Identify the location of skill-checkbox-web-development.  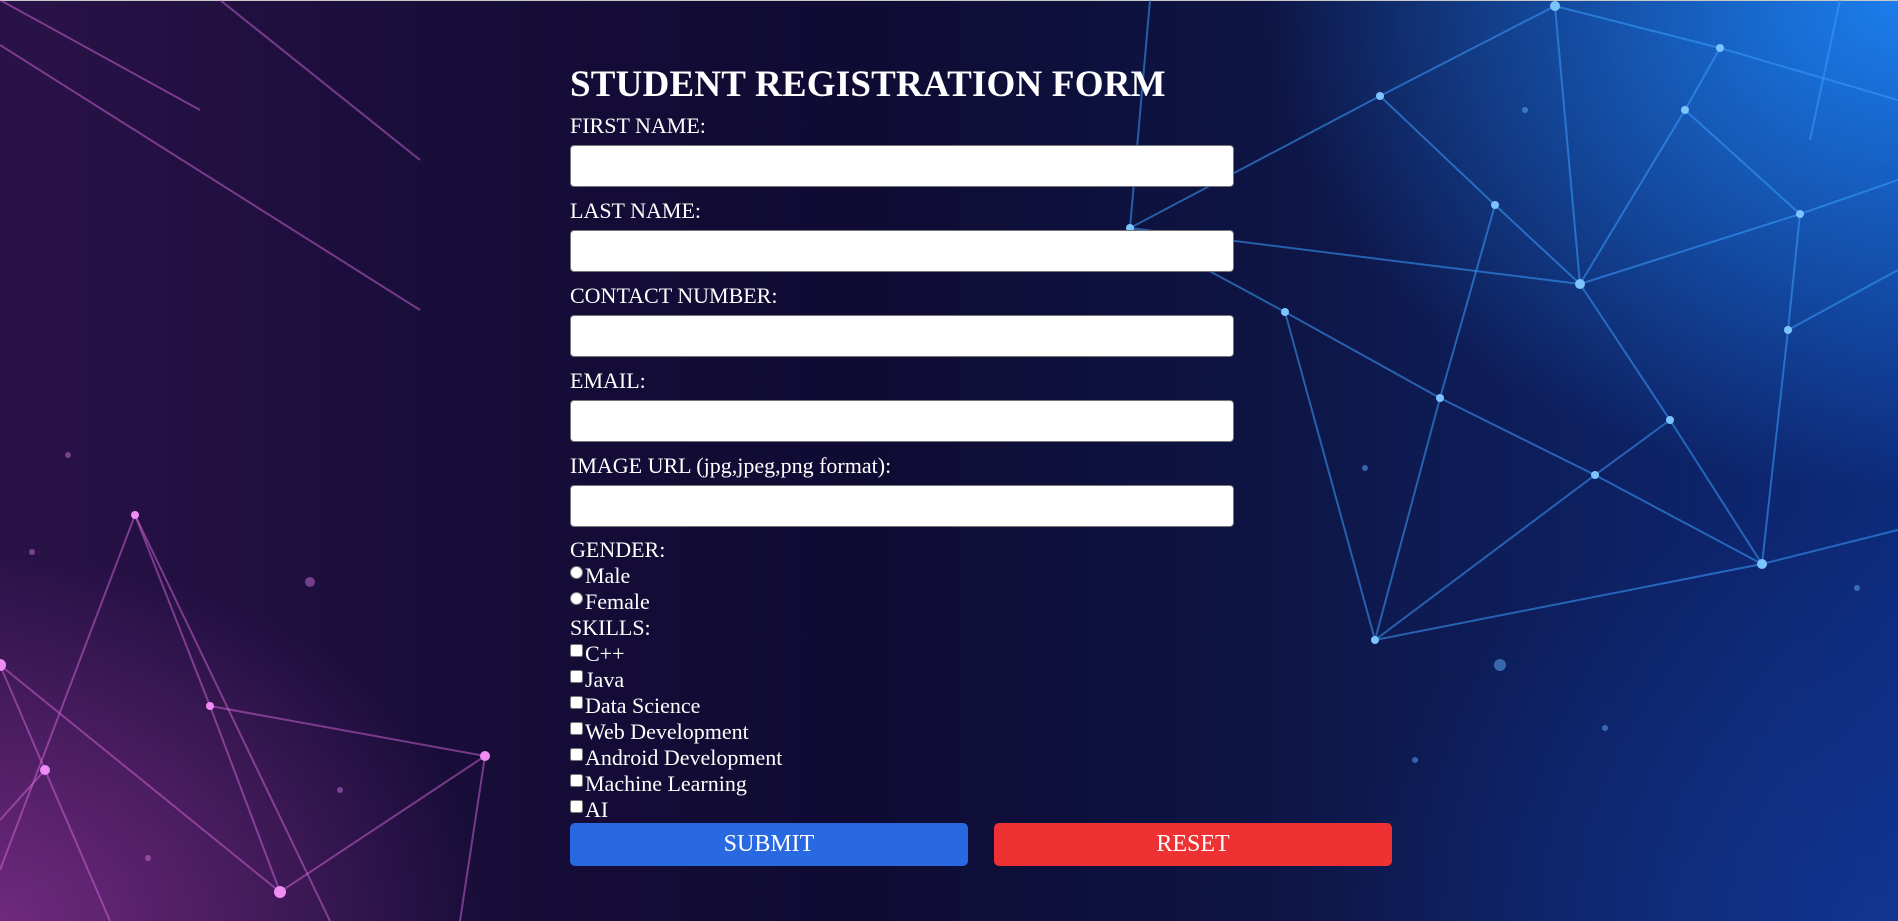
(576, 728).